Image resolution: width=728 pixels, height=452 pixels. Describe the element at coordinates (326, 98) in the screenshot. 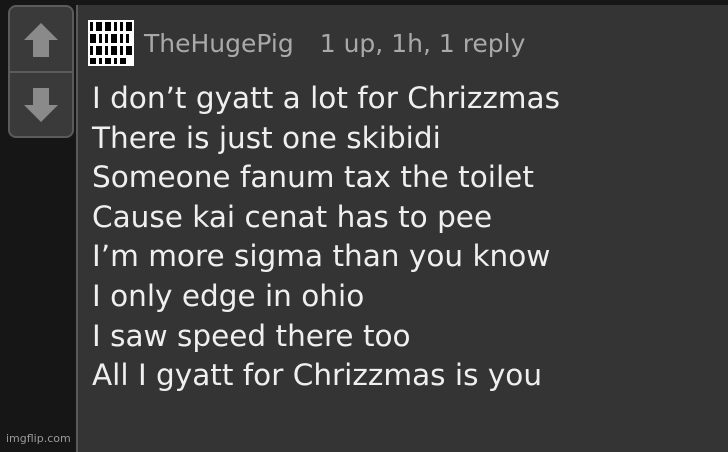

I see `comment-line: I don’t gyatt a lot for Chrizzmas` at that location.